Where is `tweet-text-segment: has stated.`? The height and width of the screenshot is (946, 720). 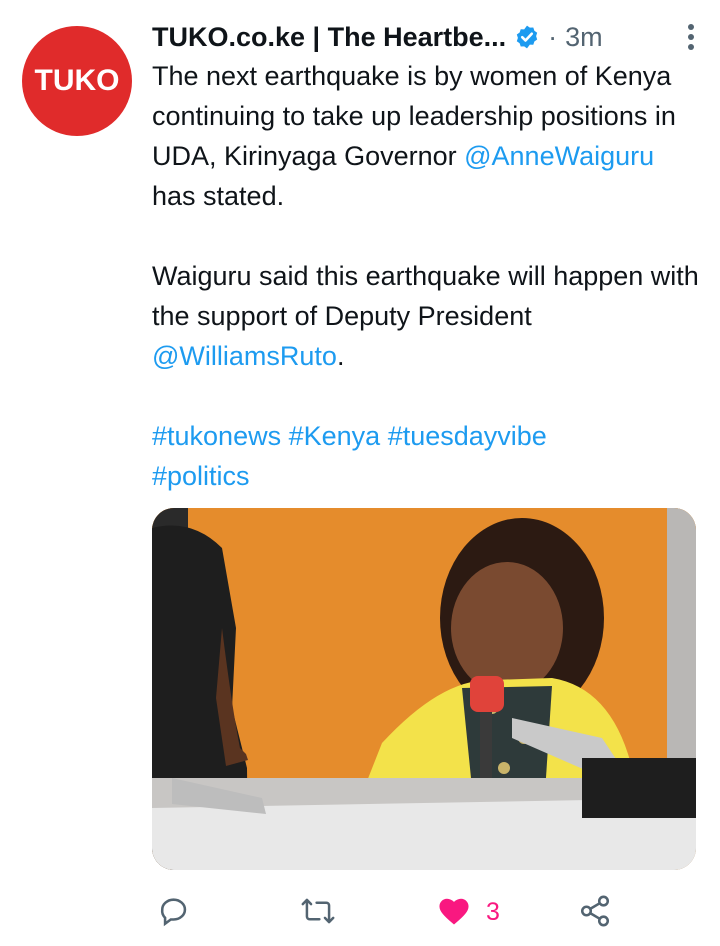 tweet-text-segment: has stated. is located at coordinates (218, 196).